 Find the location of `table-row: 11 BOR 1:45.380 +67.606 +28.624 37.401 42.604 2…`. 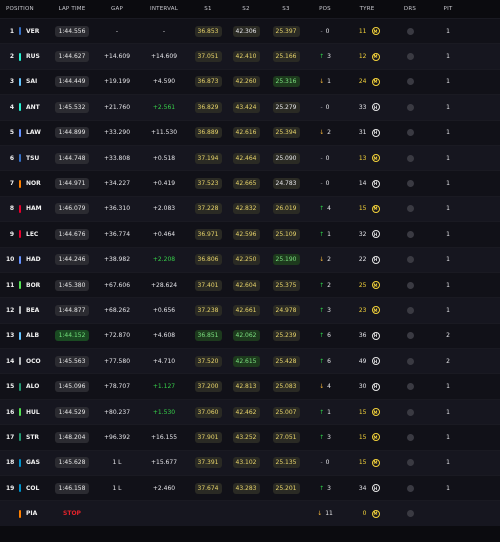

table-row: 11 BOR 1:45.380 +67.606 +28.624 37.401 42.604 2… is located at coordinates (250, 284).